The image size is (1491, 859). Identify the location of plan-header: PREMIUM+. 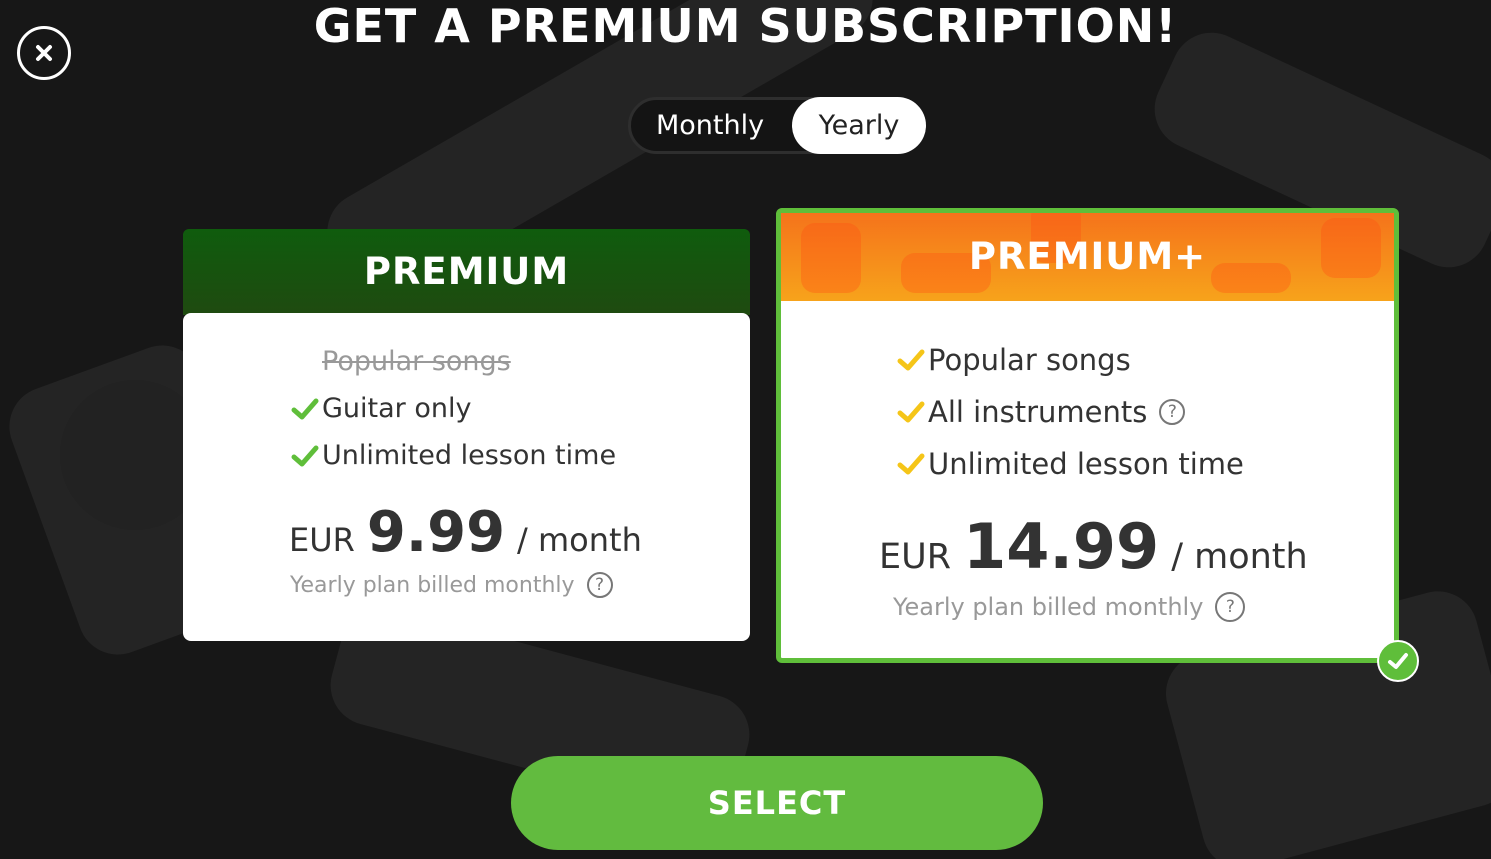
(1087, 257).